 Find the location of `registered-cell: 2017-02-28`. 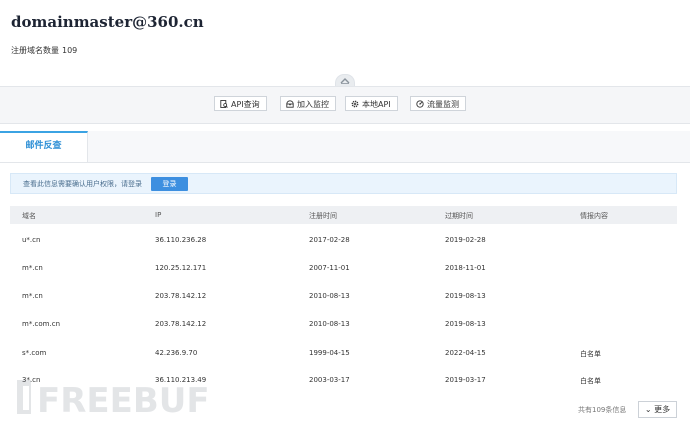

registered-cell: 2017-02-28 is located at coordinates (329, 240).